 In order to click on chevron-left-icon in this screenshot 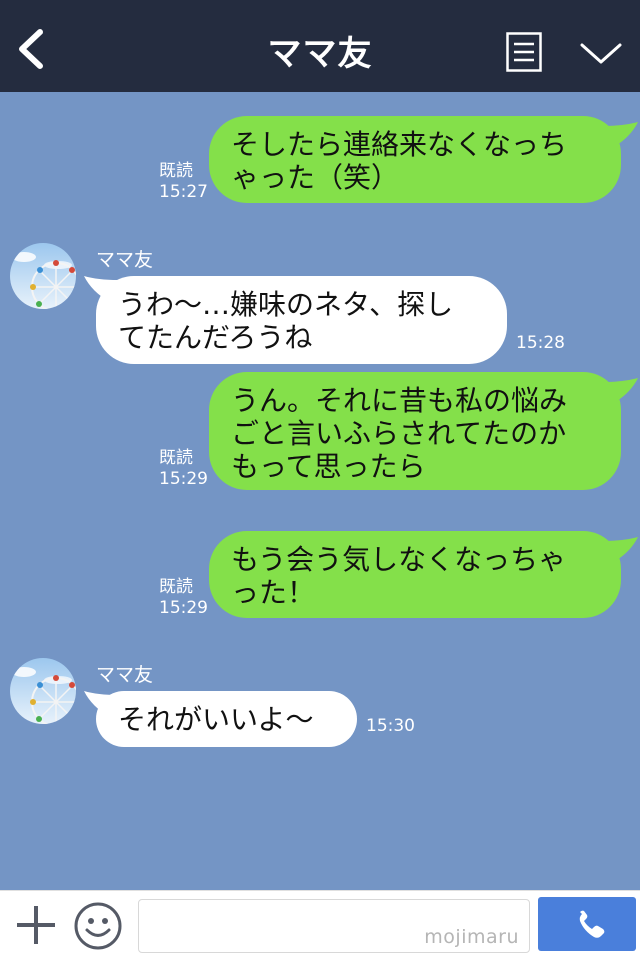, I will do `click(31, 49)`.